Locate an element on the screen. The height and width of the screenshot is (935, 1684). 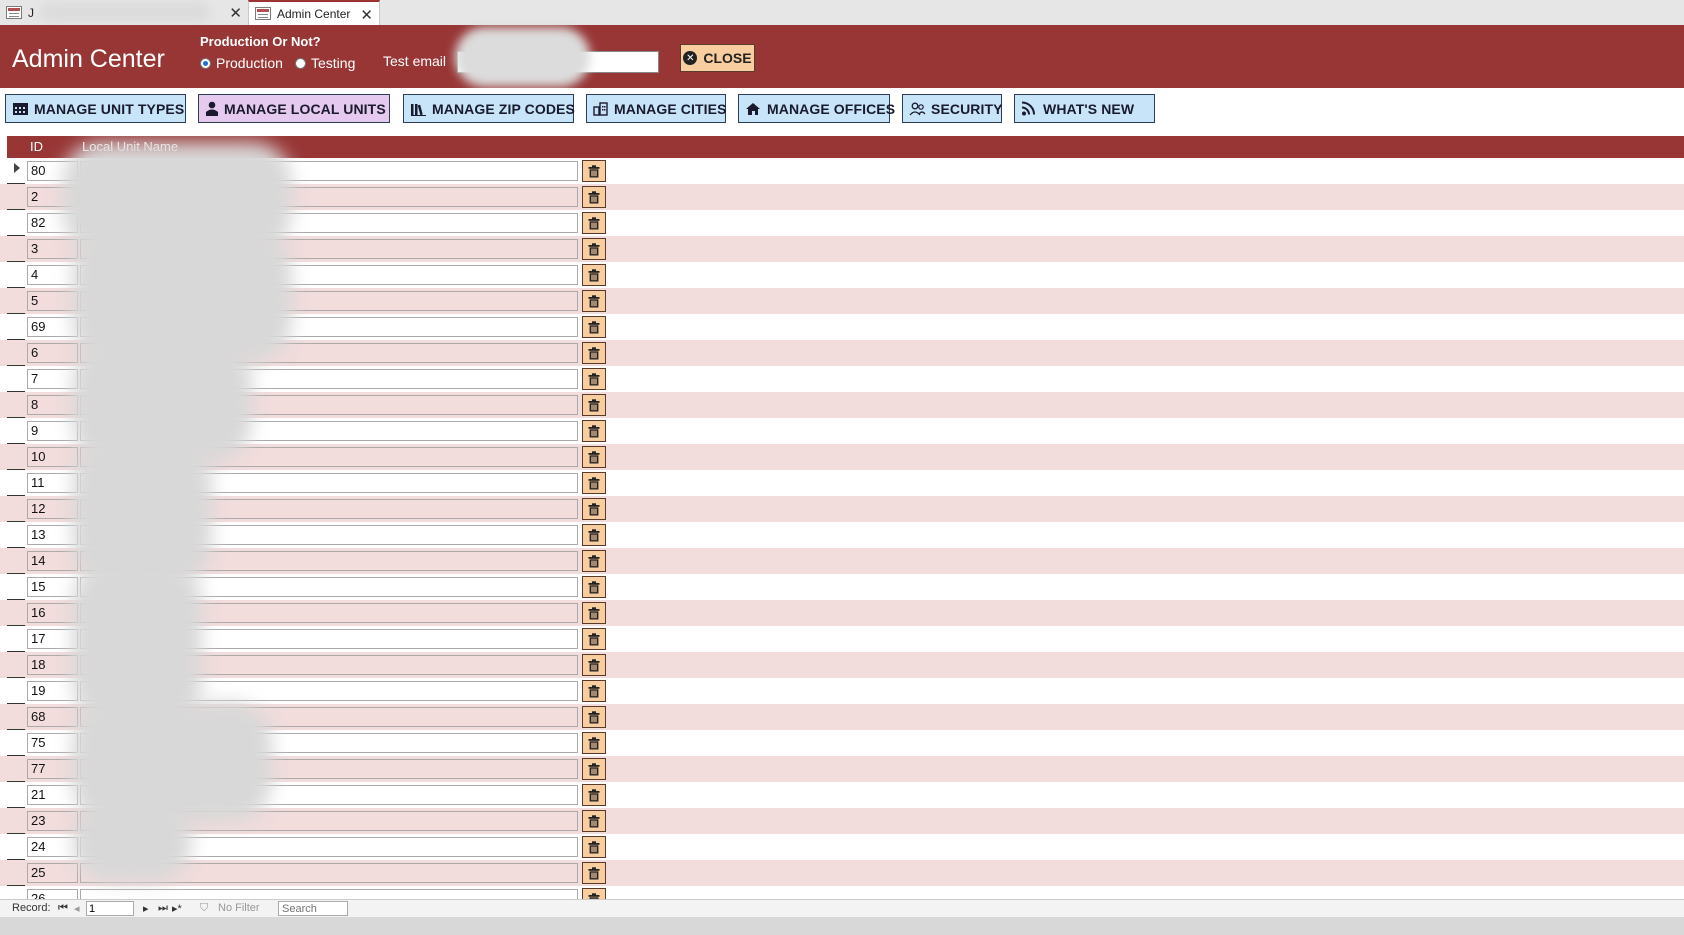
current-record-input is located at coordinates (110, 908).